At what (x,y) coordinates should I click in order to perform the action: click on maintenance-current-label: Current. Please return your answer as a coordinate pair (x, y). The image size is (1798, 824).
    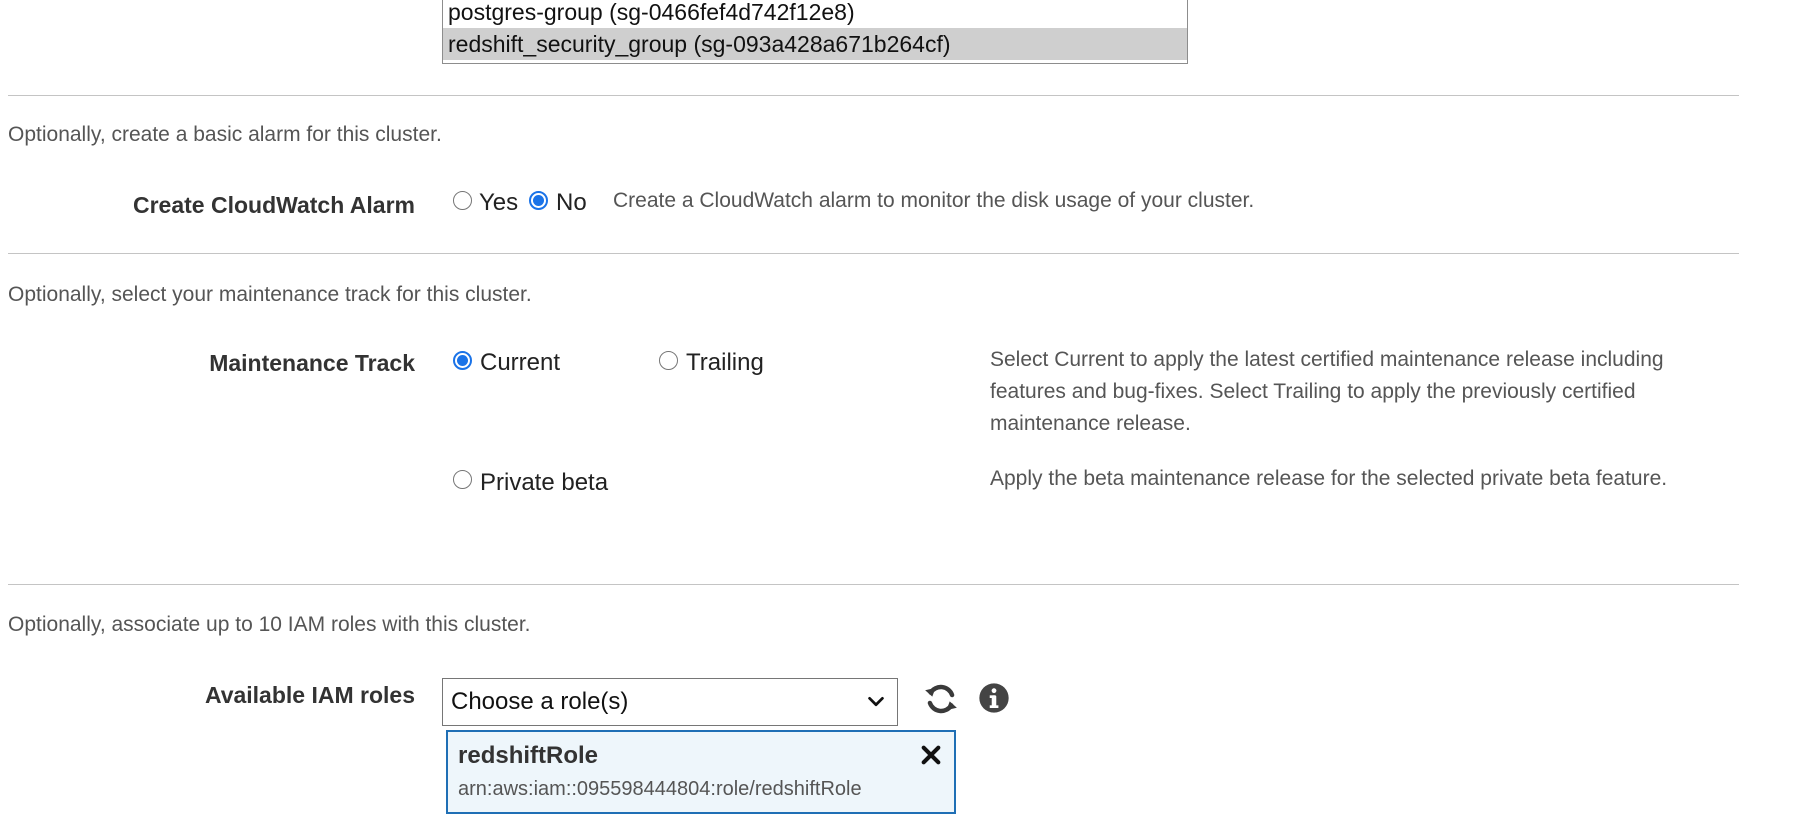
    Looking at the image, I should click on (520, 363).